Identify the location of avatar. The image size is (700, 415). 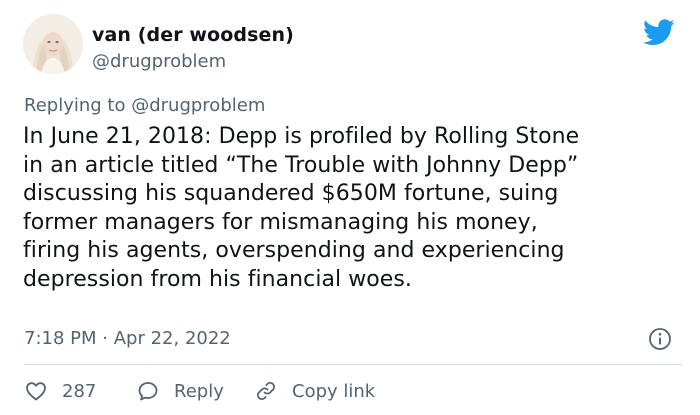
(53, 44).